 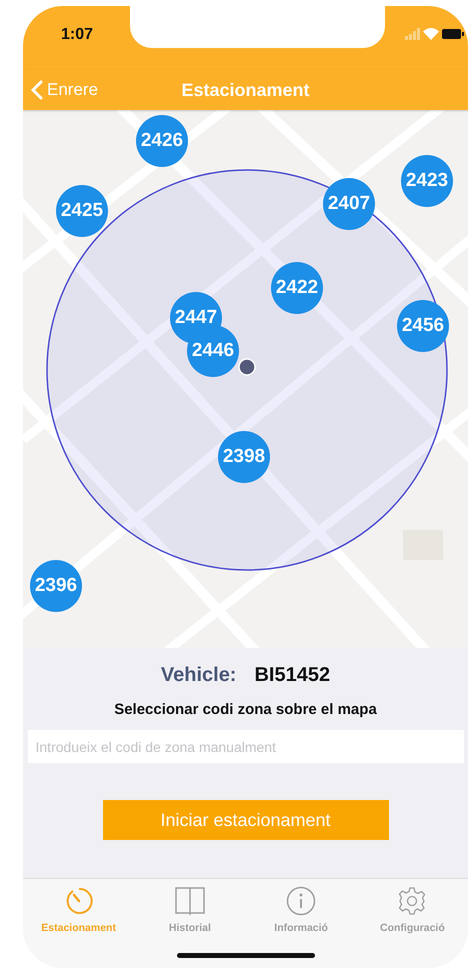 I want to click on stopwatch-icon, so click(x=79, y=901).